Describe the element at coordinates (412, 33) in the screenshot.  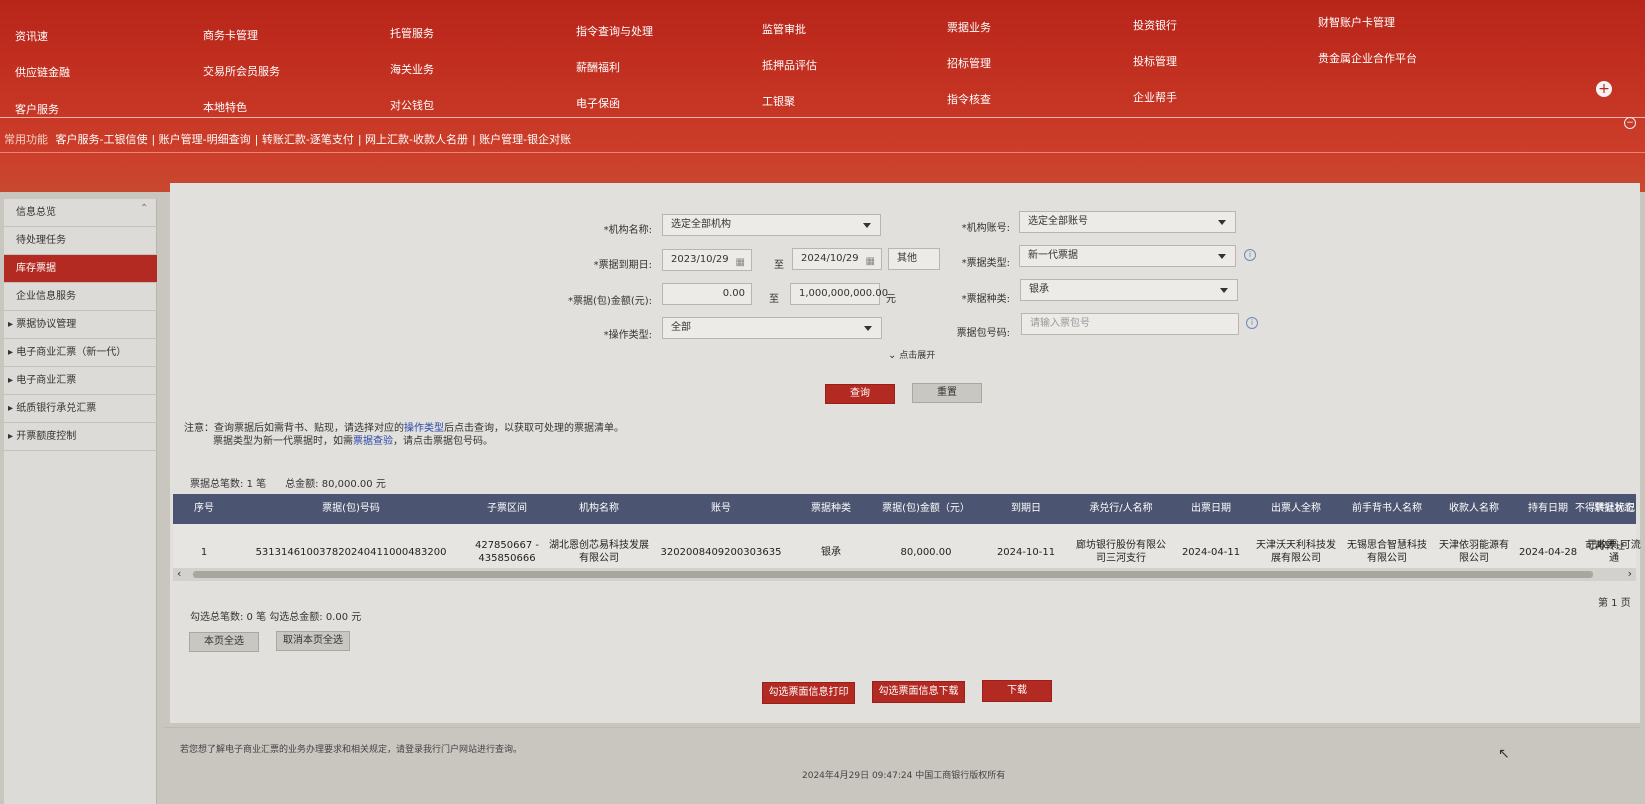
I see `menu-item: 托管服务` at that location.